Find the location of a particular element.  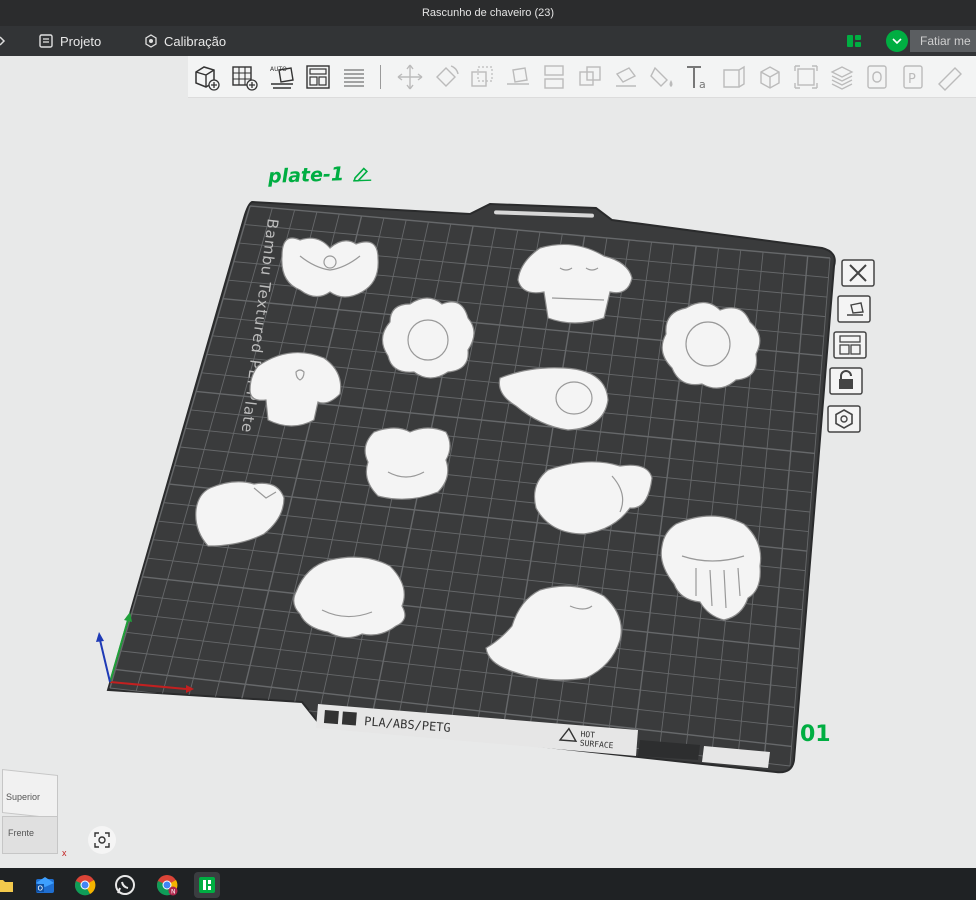

plate-number: 01 is located at coordinates (815, 734).